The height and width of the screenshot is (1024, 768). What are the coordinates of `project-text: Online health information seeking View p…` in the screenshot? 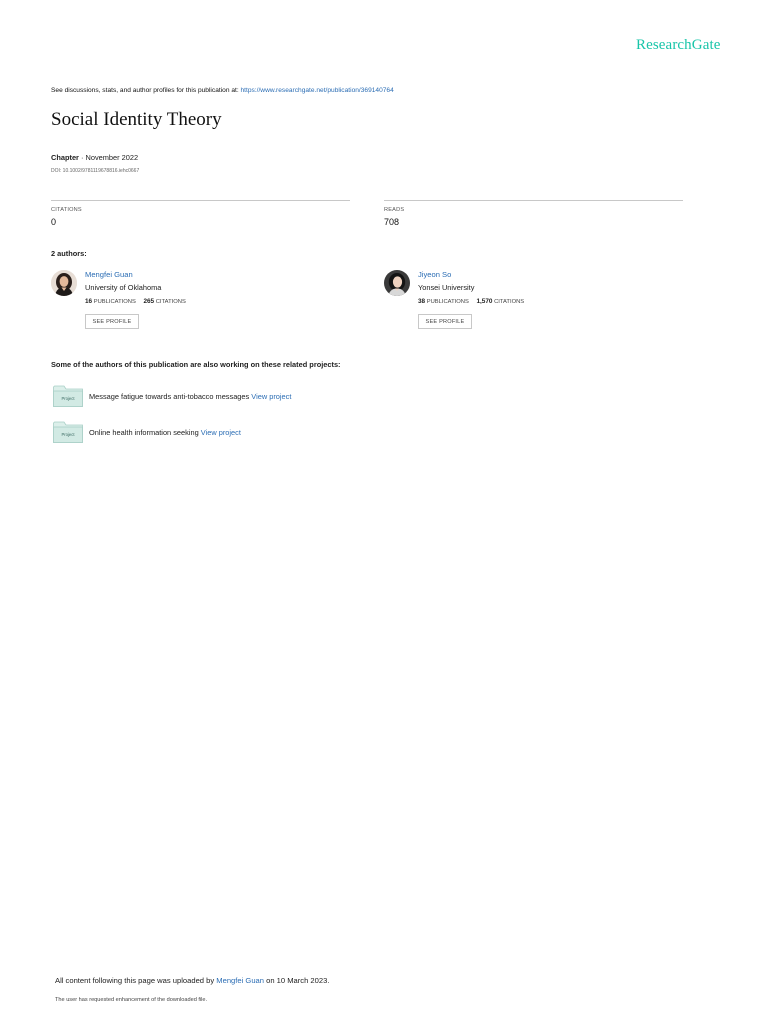 It's located at (165, 432).